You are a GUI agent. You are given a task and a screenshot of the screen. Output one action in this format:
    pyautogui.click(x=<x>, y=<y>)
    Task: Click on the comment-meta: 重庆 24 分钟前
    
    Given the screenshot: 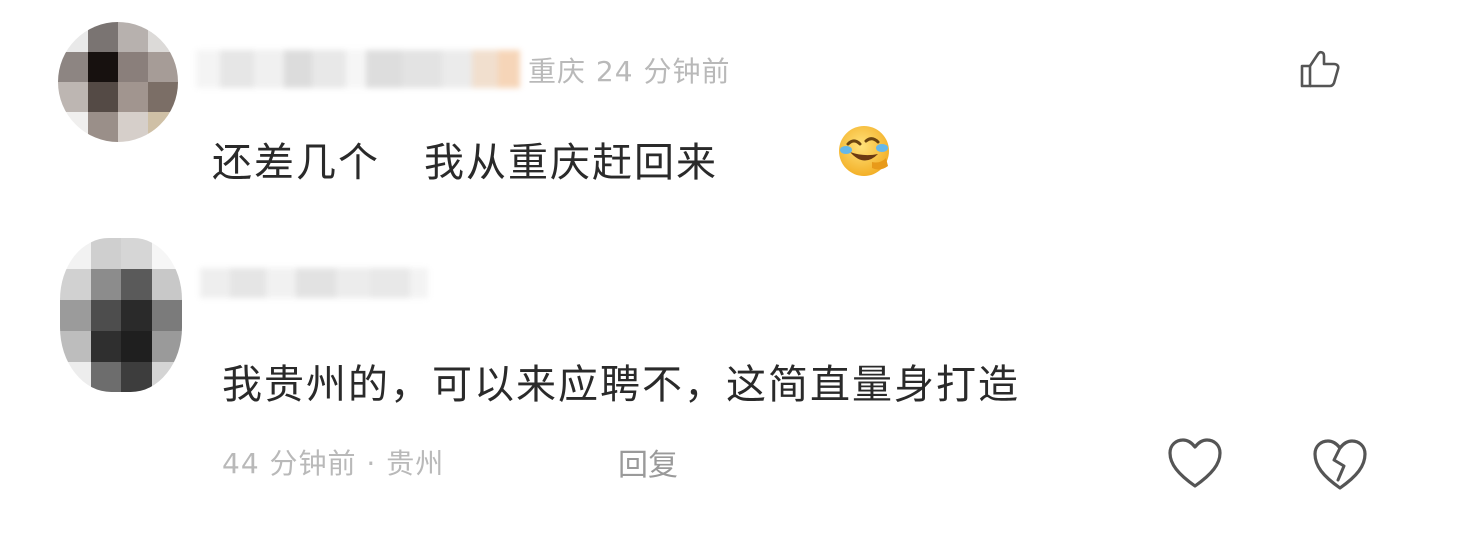 What is the action you would take?
    pyautogui.click(x=629, y=70)
    